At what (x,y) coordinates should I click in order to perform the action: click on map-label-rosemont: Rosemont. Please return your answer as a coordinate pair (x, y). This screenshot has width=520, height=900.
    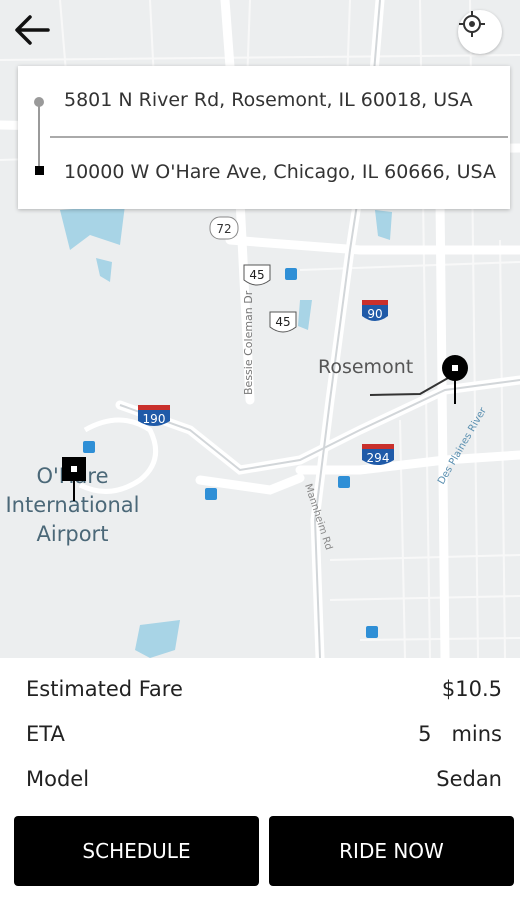
    Looking at the image, I should click on (366, 367).